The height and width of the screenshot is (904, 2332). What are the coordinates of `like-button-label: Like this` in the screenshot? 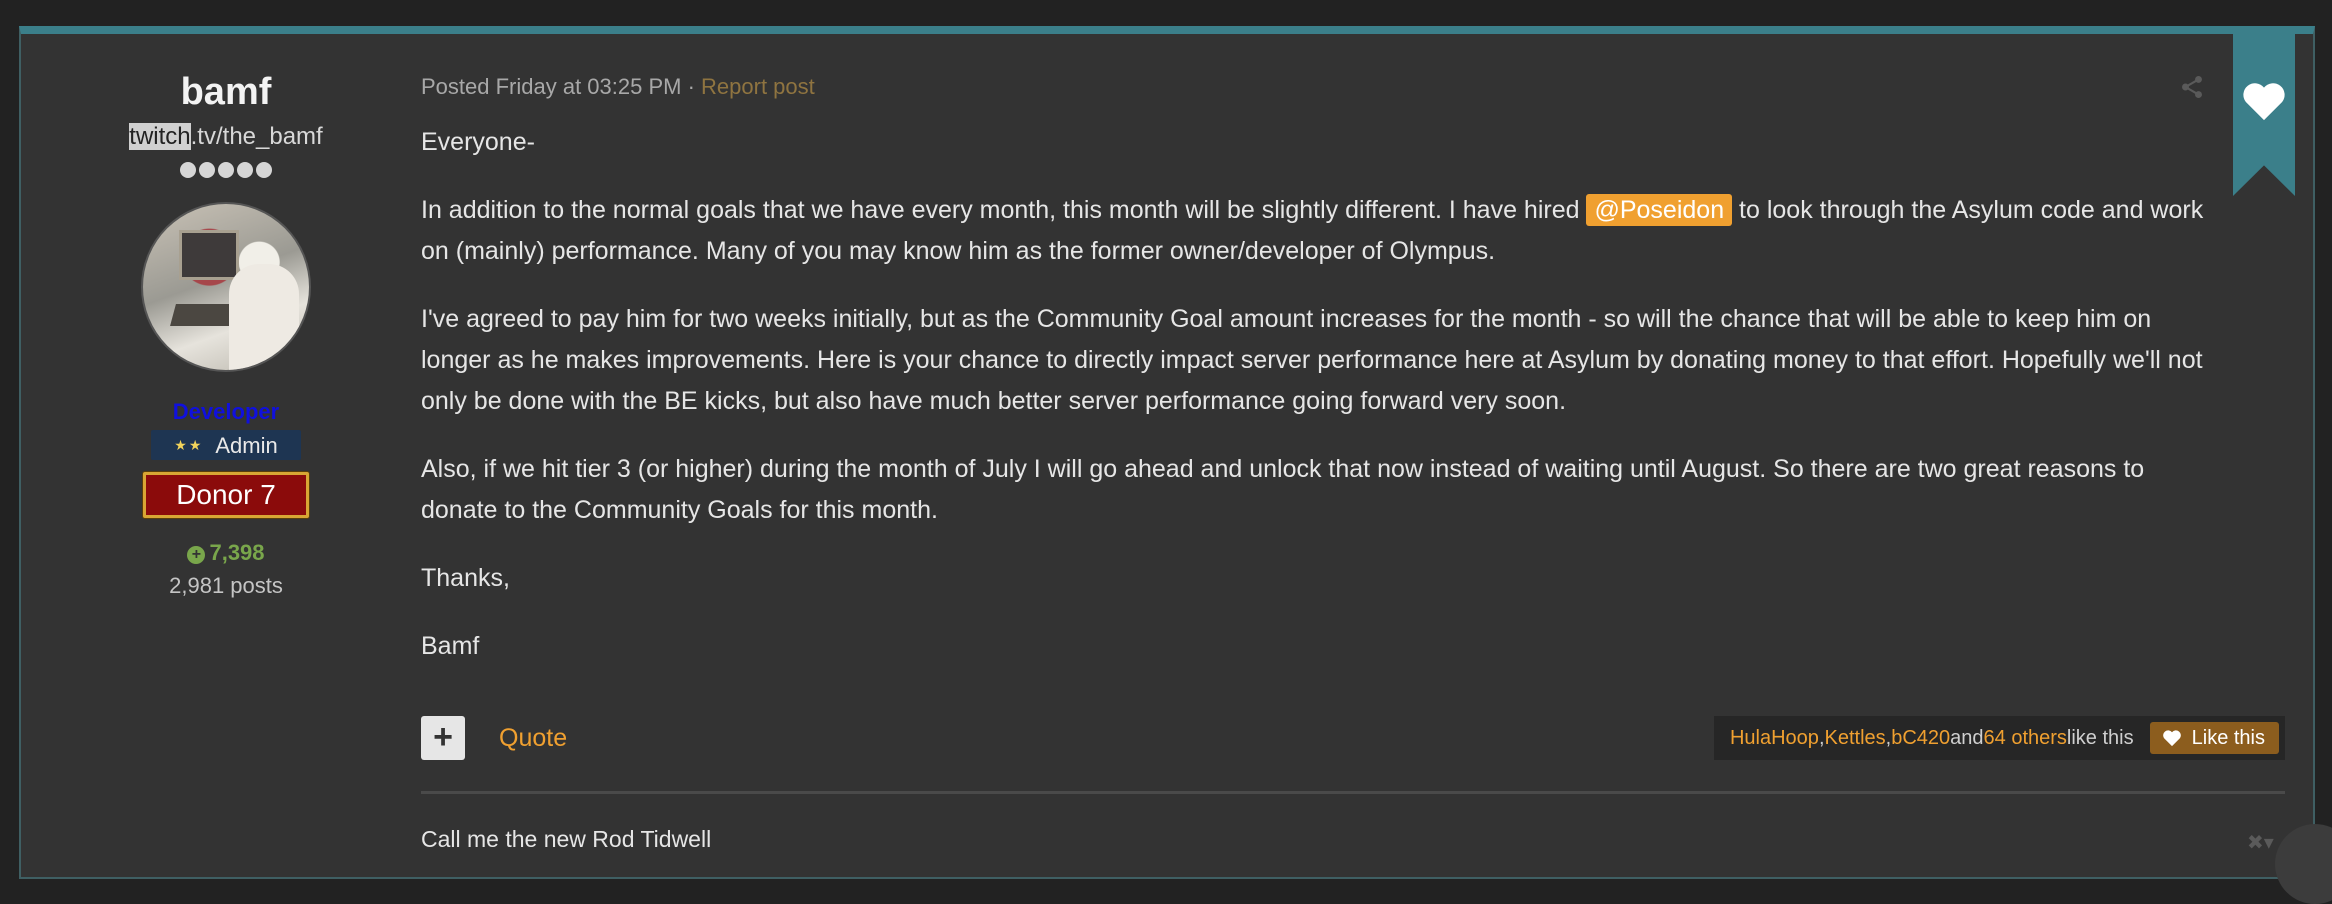 It's located at (2228, 737).